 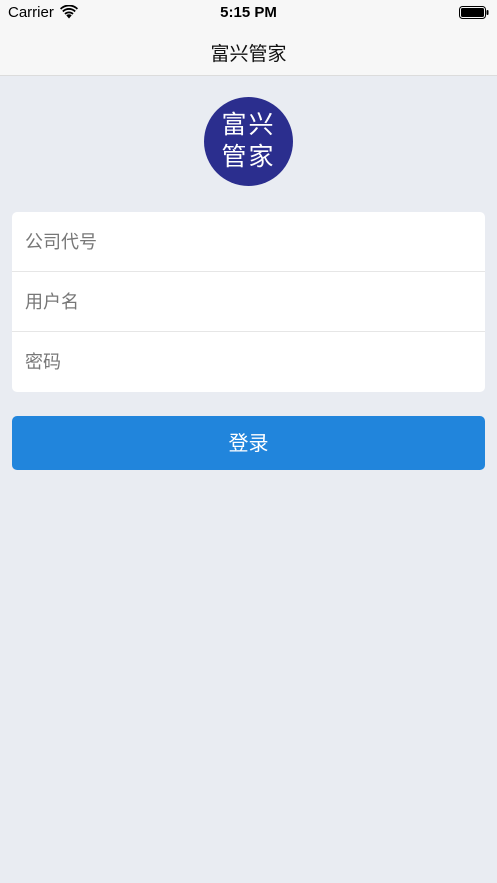 I want to click on username-input, so click(x=250, y=302).